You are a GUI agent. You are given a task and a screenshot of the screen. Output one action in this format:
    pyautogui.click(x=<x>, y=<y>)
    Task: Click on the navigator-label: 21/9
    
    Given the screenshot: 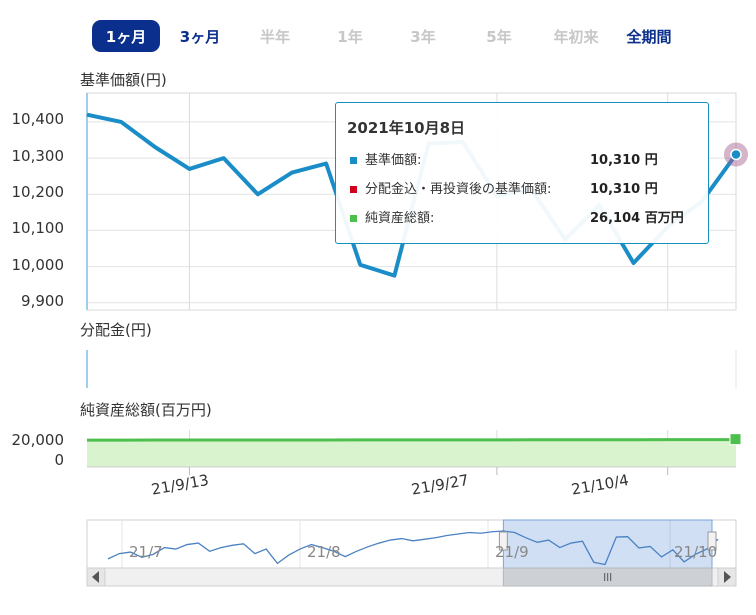 What is the action you would take?
    pyautogui.click(x=512, y=552)
    